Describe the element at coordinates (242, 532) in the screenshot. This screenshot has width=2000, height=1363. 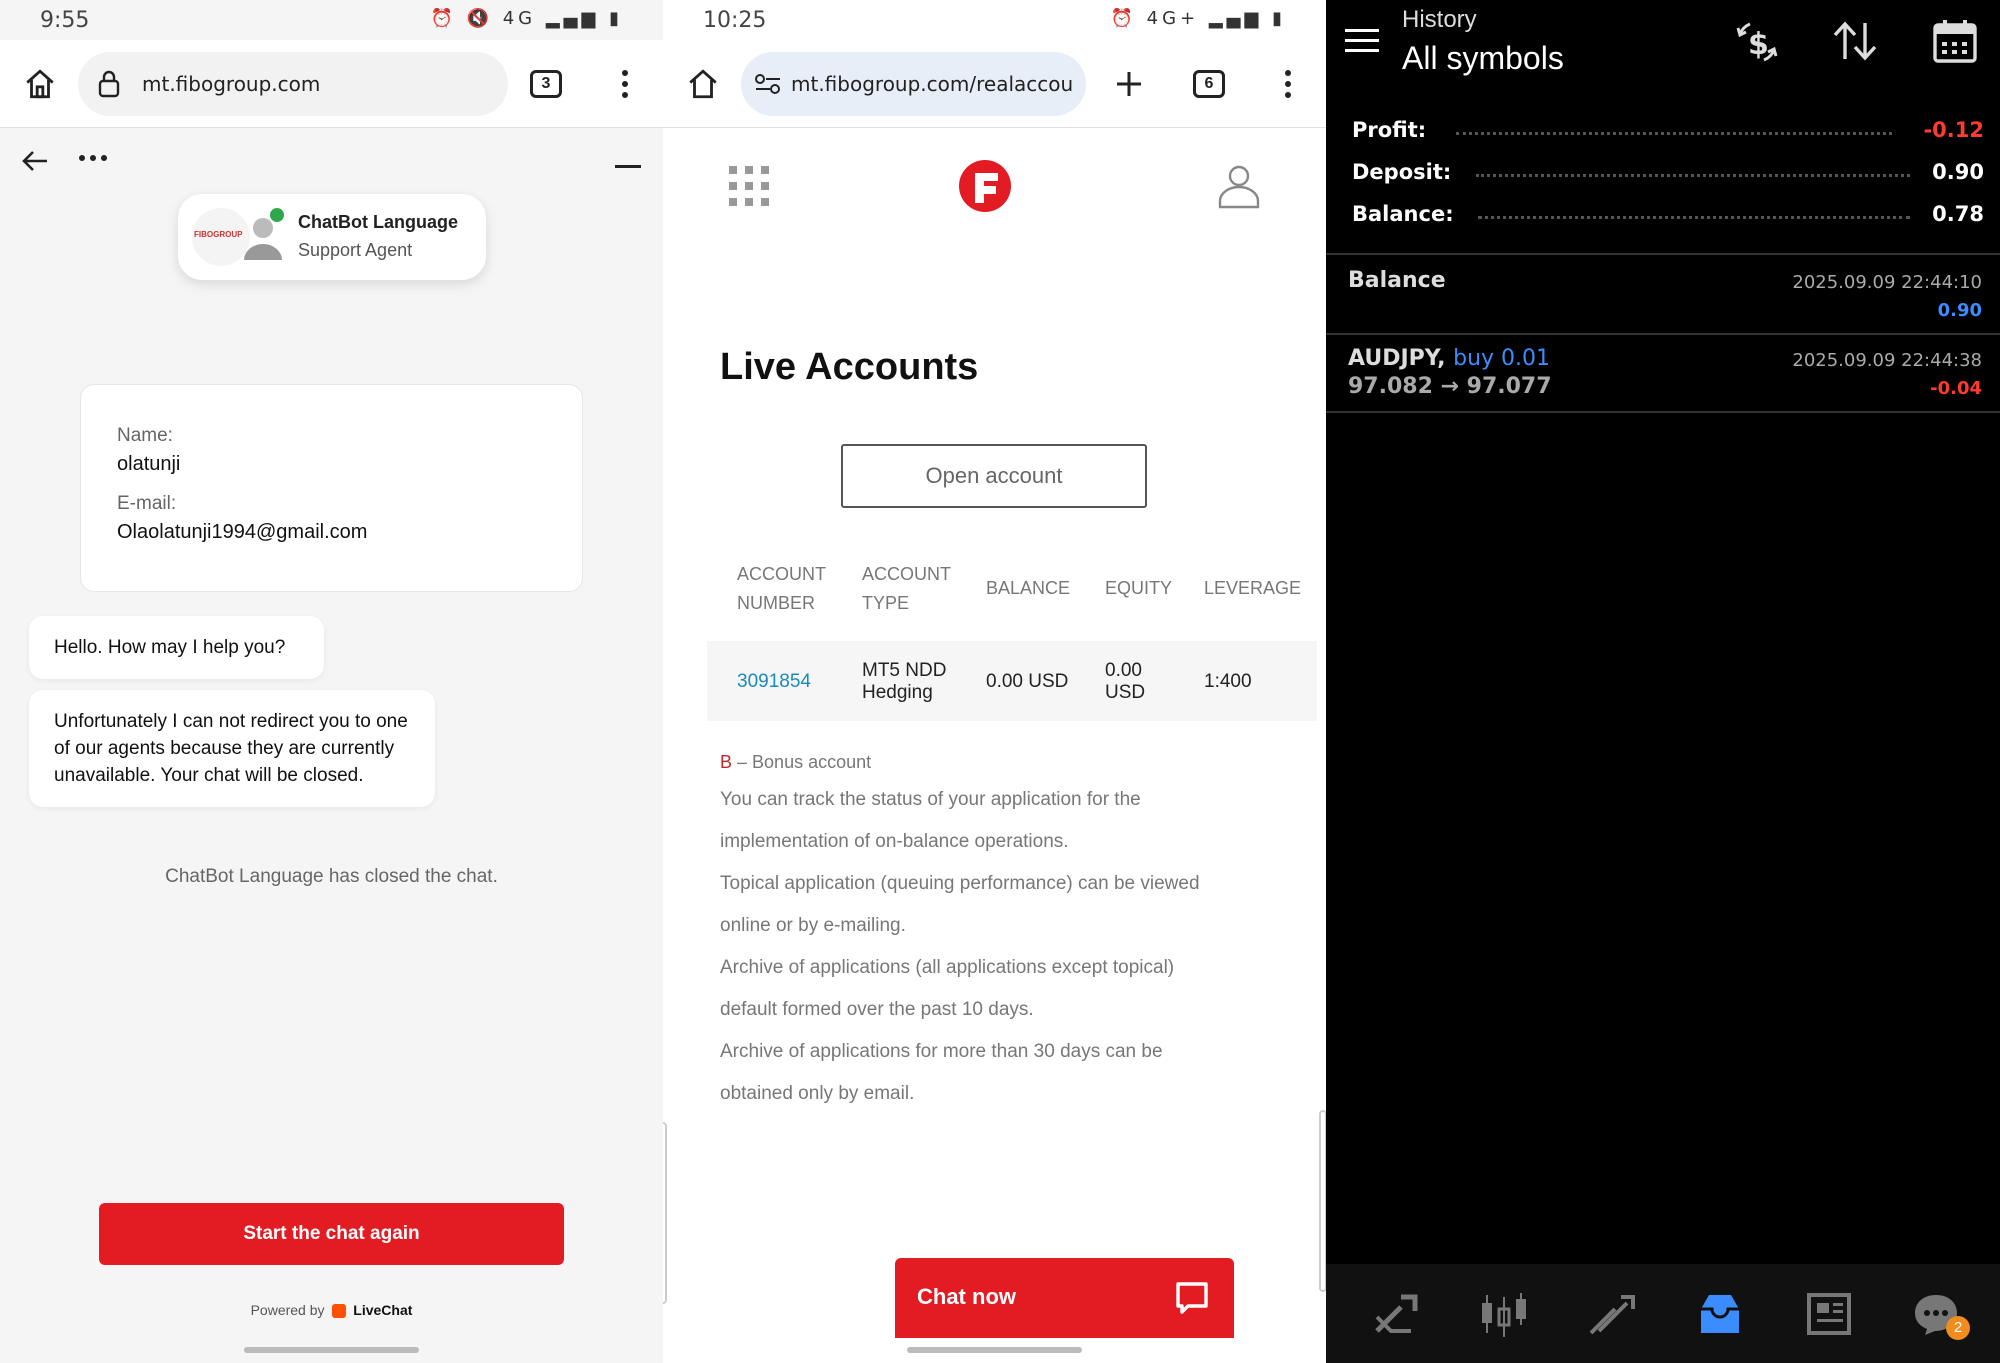
I see `email-value: Olaolatunji1994@gmail.com` at that location.